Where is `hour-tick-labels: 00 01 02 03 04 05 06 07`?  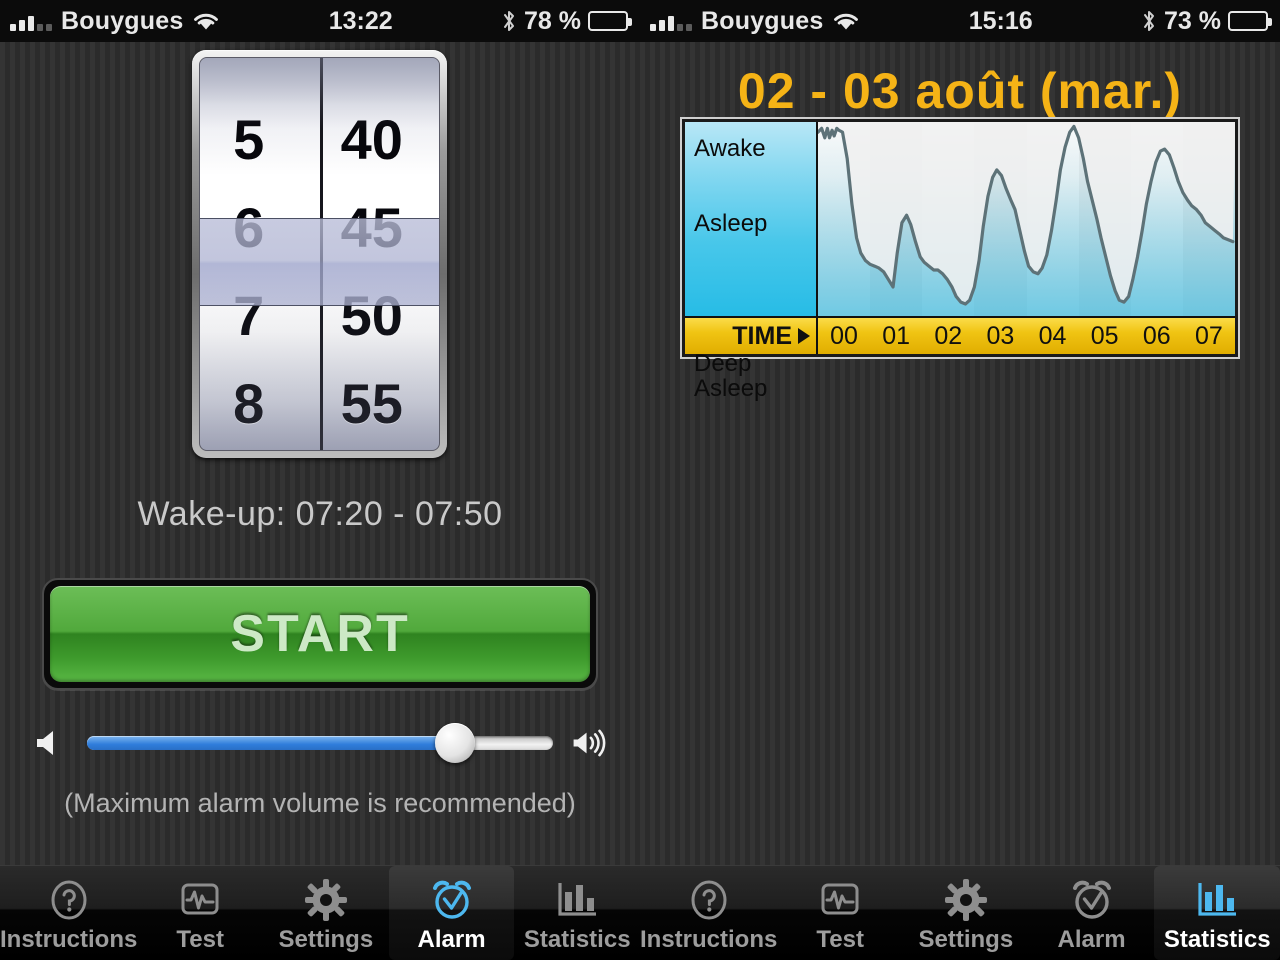
hour-tick-labels: 00 01 02 03 04 05 06 07 is located at coordinates (1026, 336).